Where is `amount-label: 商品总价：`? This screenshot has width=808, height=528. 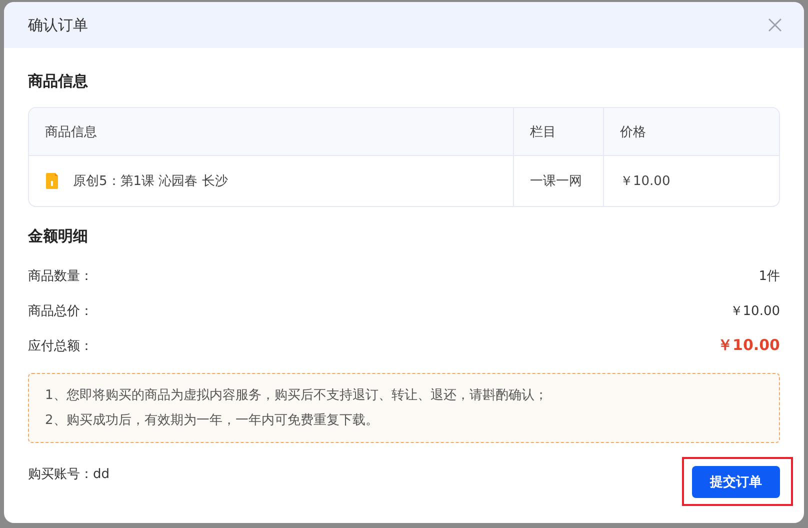 amount-label: 商品总价： is located at coordinates (60, 311).